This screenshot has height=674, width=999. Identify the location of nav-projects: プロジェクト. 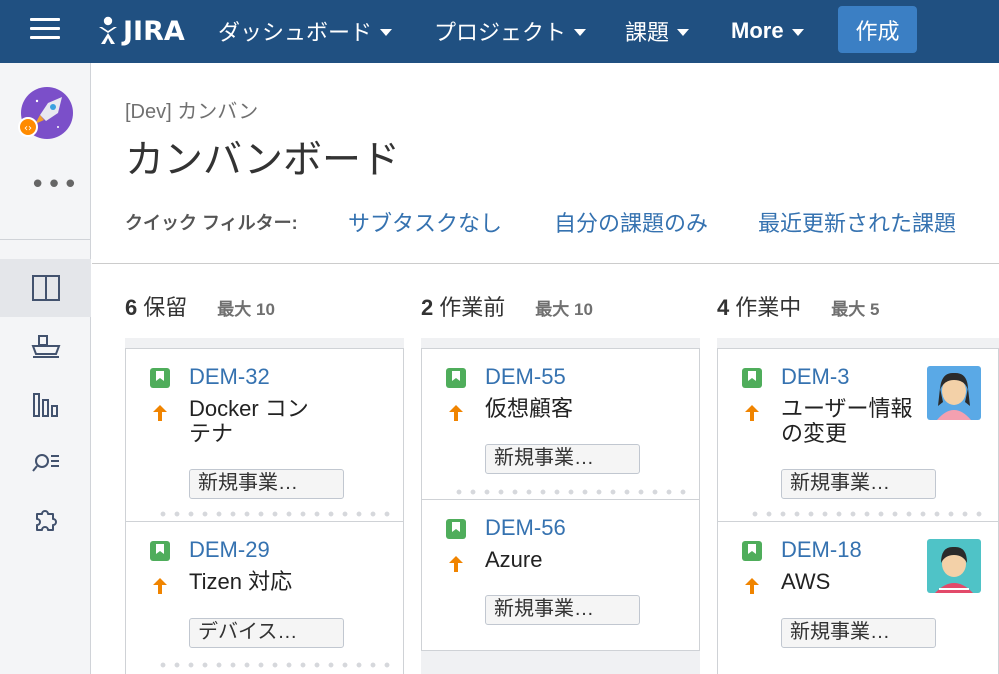
(510, 31).